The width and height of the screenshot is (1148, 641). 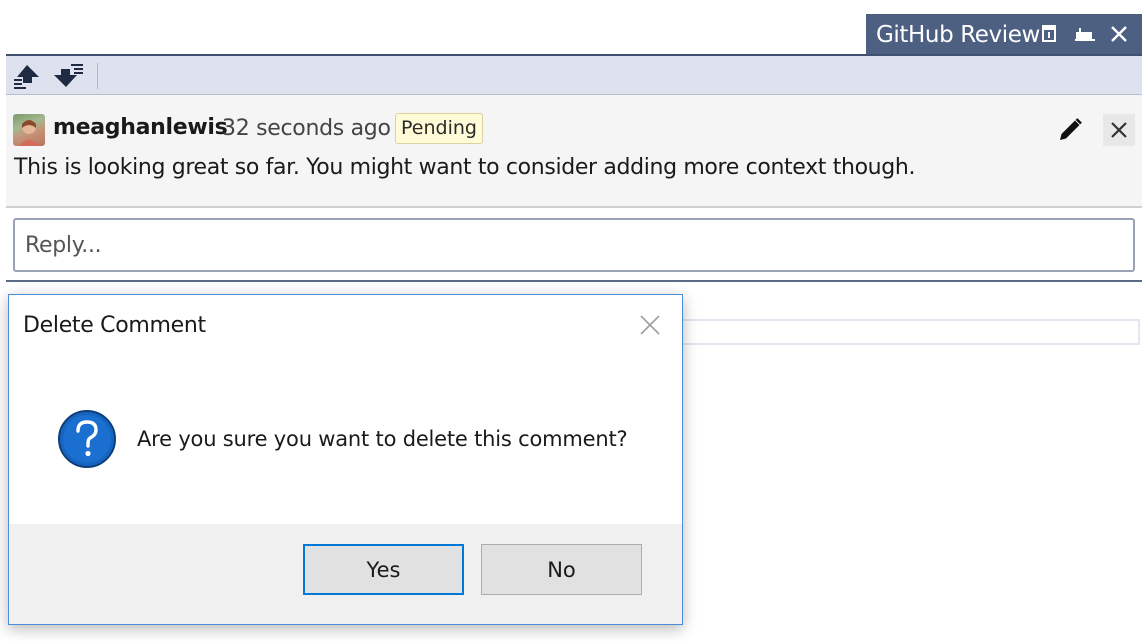 I want to click on edit-icon, so click(x=1071, y=129).